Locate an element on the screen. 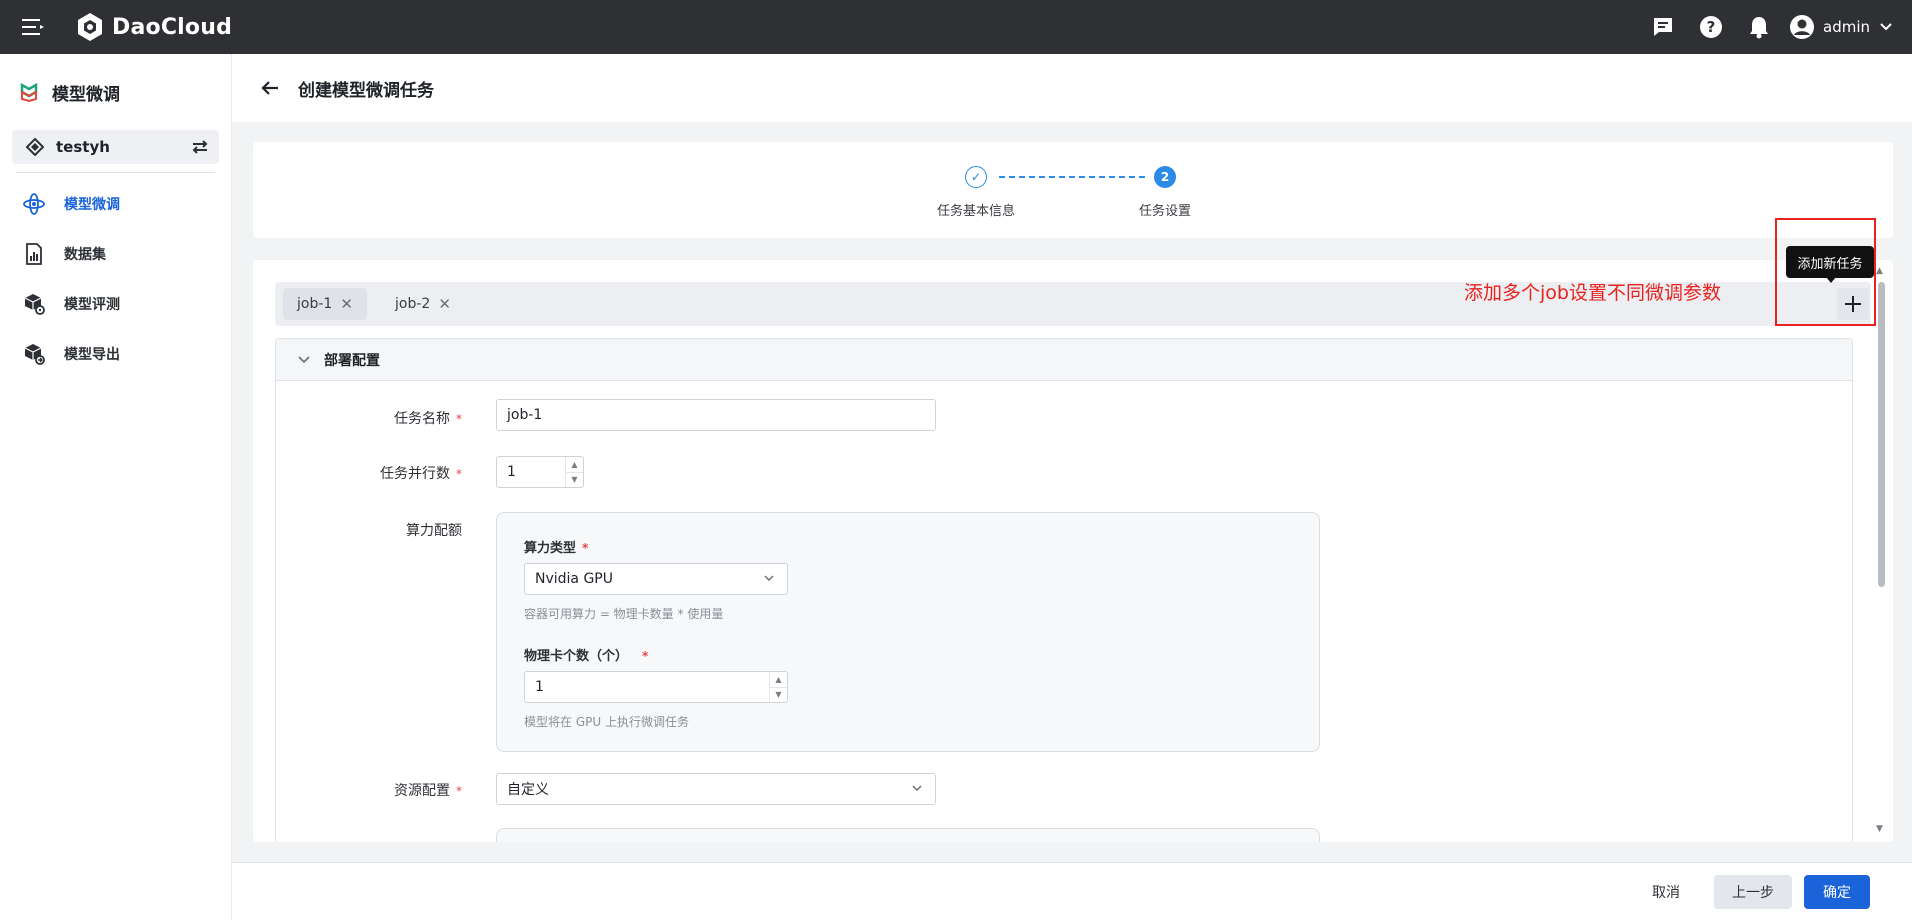 The image size is (1912, 920). sidebar-item-export: 模型导出 is located at coordinates (115, 354).